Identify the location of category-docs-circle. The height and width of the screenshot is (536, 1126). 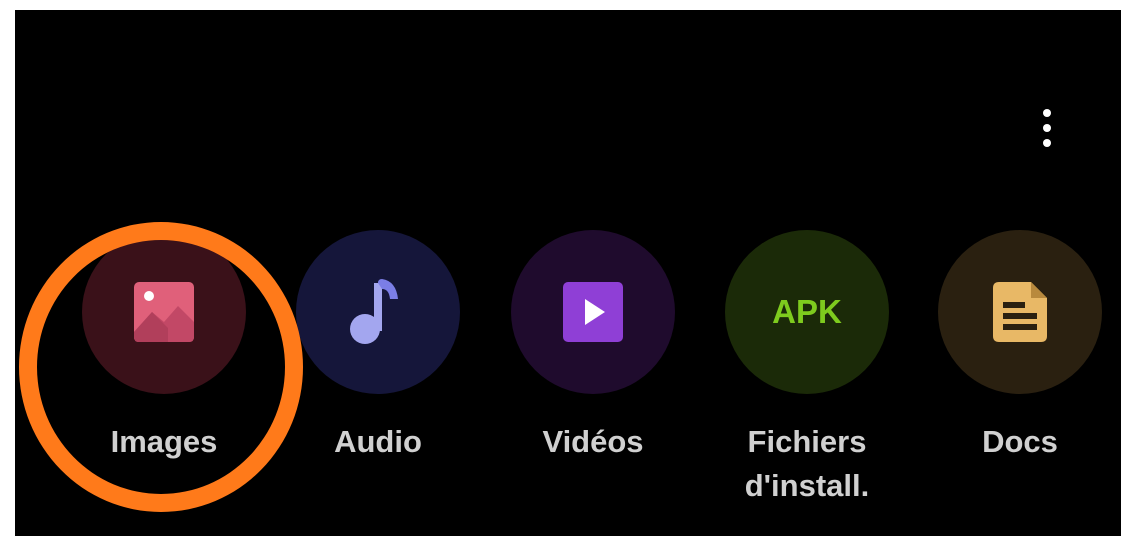
(1020, 312).